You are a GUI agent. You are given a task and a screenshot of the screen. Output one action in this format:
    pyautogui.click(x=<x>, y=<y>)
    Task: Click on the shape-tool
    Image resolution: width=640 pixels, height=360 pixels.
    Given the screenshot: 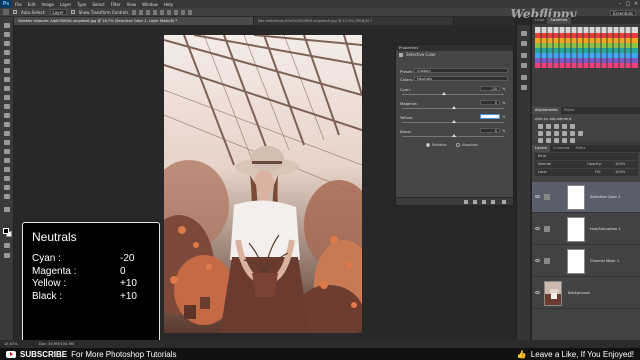 What is the action you would take?
    pyautogui.click(x=7, y=178)
    